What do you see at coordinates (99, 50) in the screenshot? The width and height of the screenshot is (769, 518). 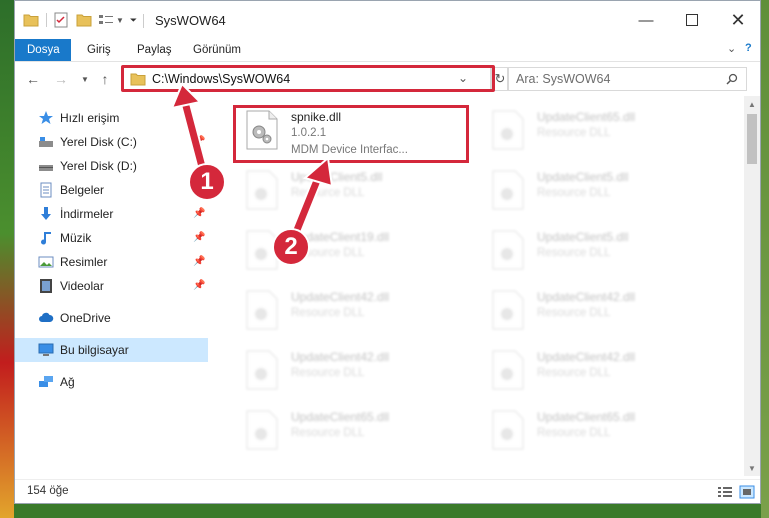 I see `tab-home: Giriş` at bounding box center [99, 50].